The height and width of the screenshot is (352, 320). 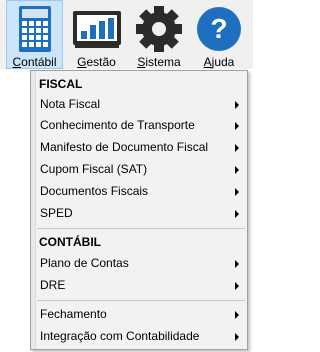 I want to click on gestao-button: Gestão, so click(x=96, y=34).